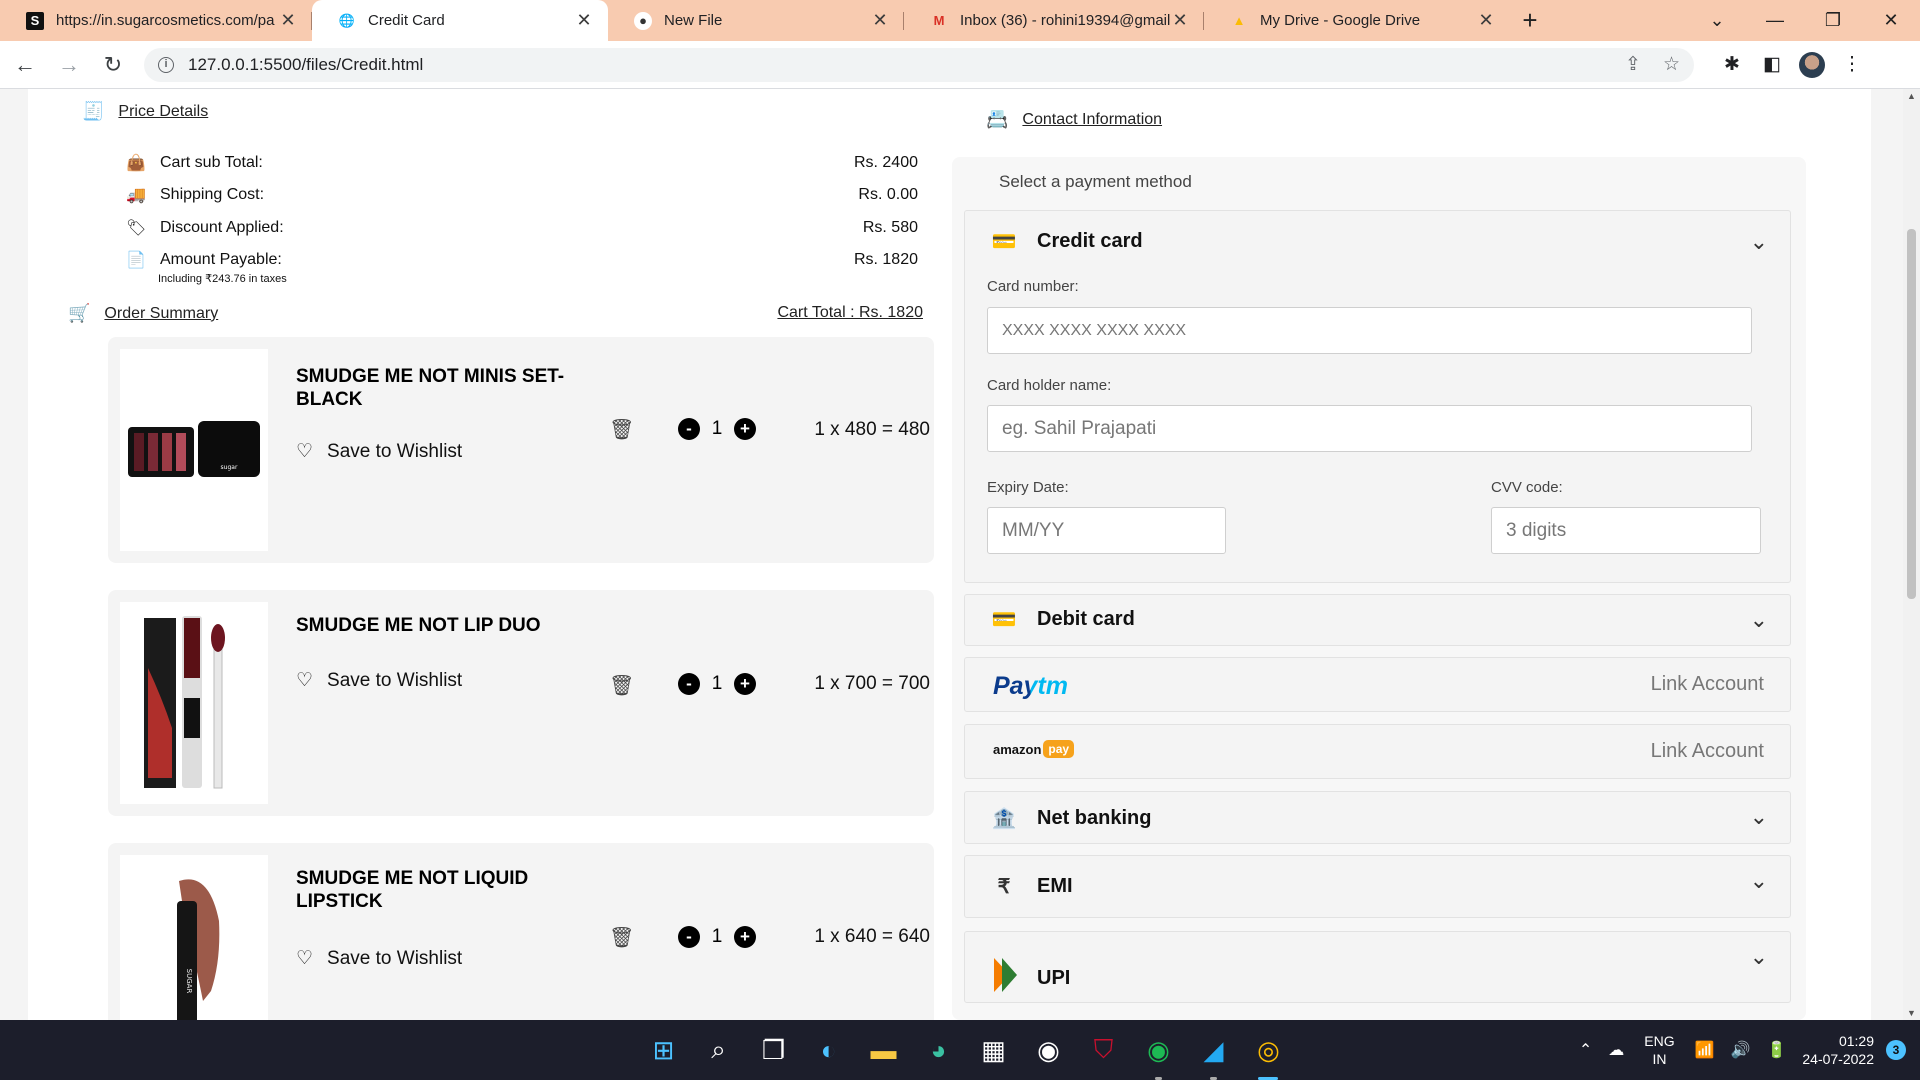  Describe the element at coordinates (1626, 530) in the screenshot. I see `cvv-input` at that location.